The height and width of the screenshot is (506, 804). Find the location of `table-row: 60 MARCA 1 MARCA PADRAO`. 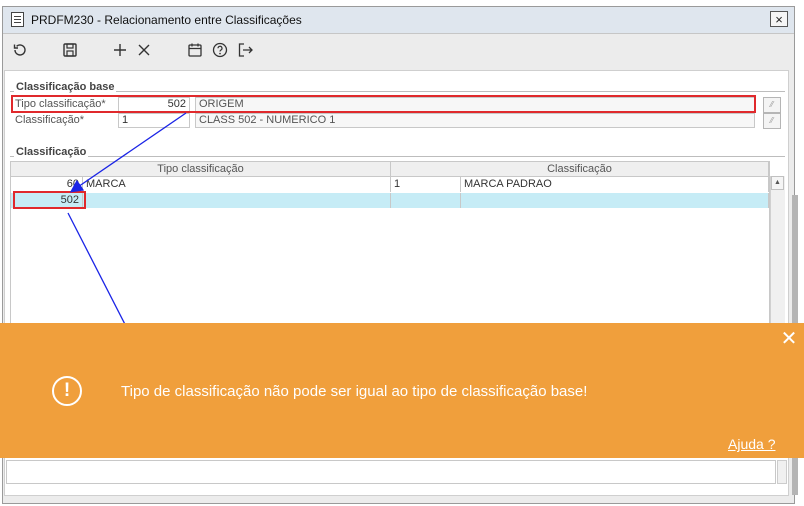

table-row: 60 MARCA 1 MARCA PADRAO is located at coordinates (390, 185).